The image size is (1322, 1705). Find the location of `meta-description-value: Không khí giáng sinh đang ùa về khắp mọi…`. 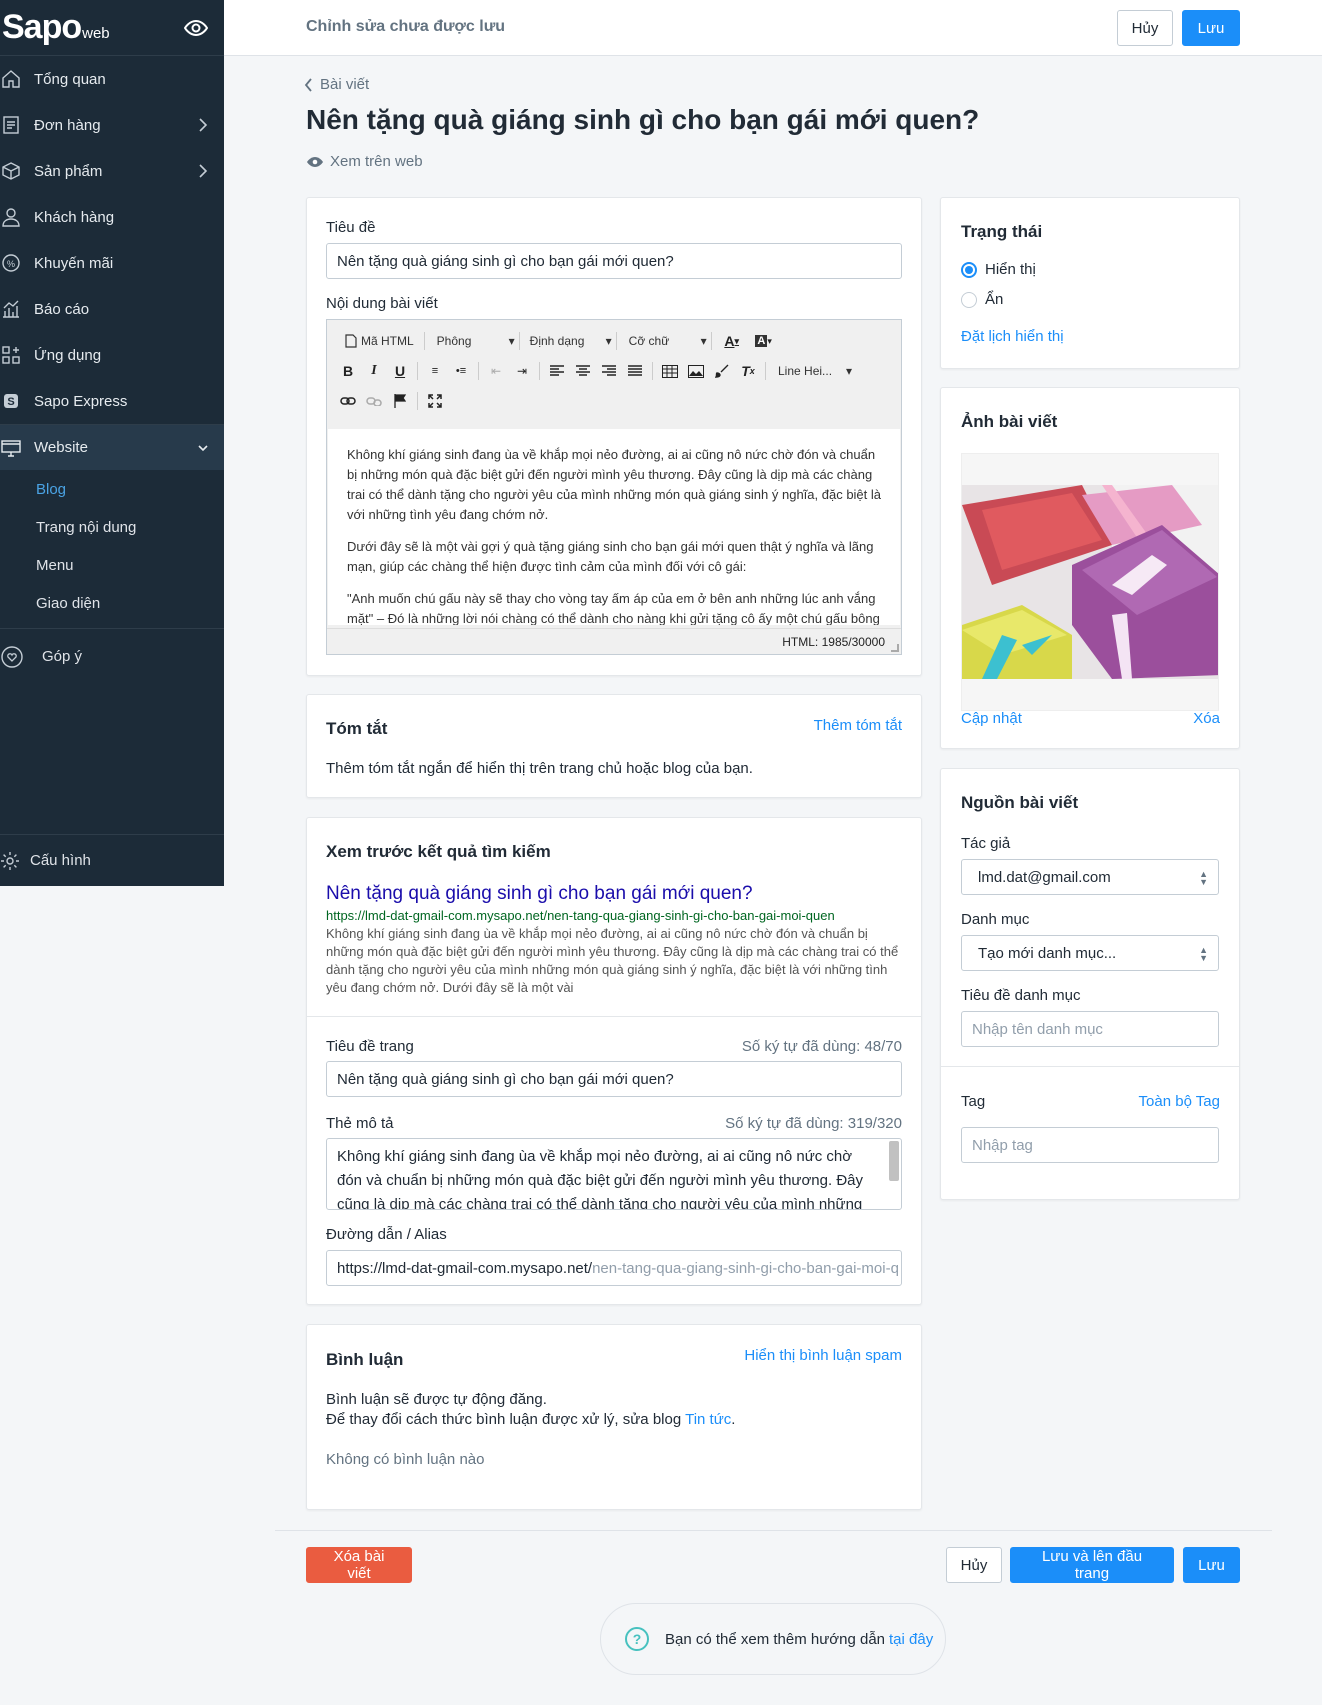

meta-description-value: Không khí giáng sinh đang ùa về khắp mọi… is located at coordinates (600, 1179).